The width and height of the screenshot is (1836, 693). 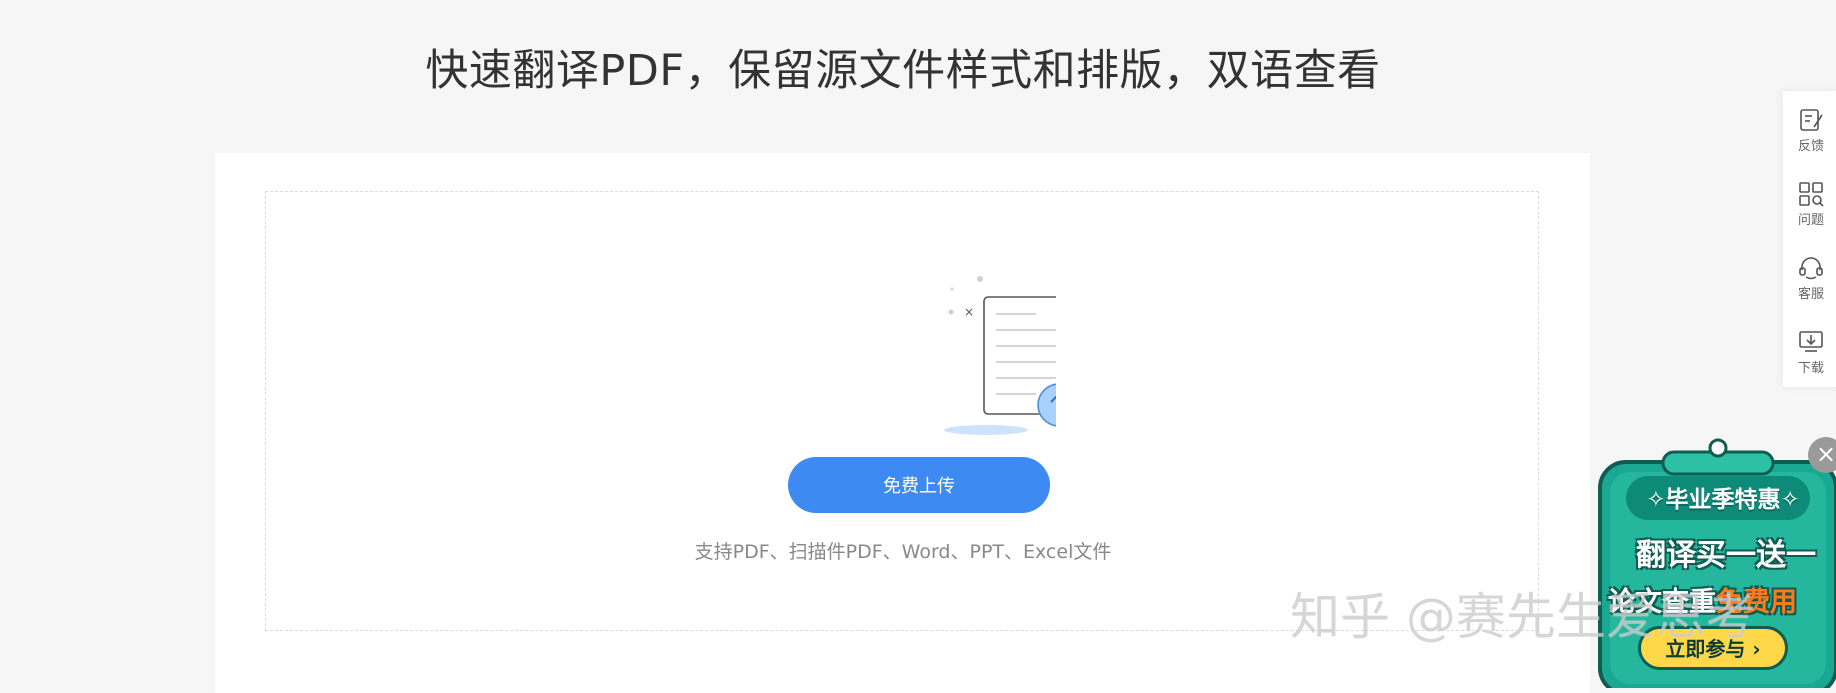 I want to click on promo-banner: ✧毕业季特惠✧ 翻译买一送一 论文查重免费用 立即参与 ›, so click(x=1717, y=563).